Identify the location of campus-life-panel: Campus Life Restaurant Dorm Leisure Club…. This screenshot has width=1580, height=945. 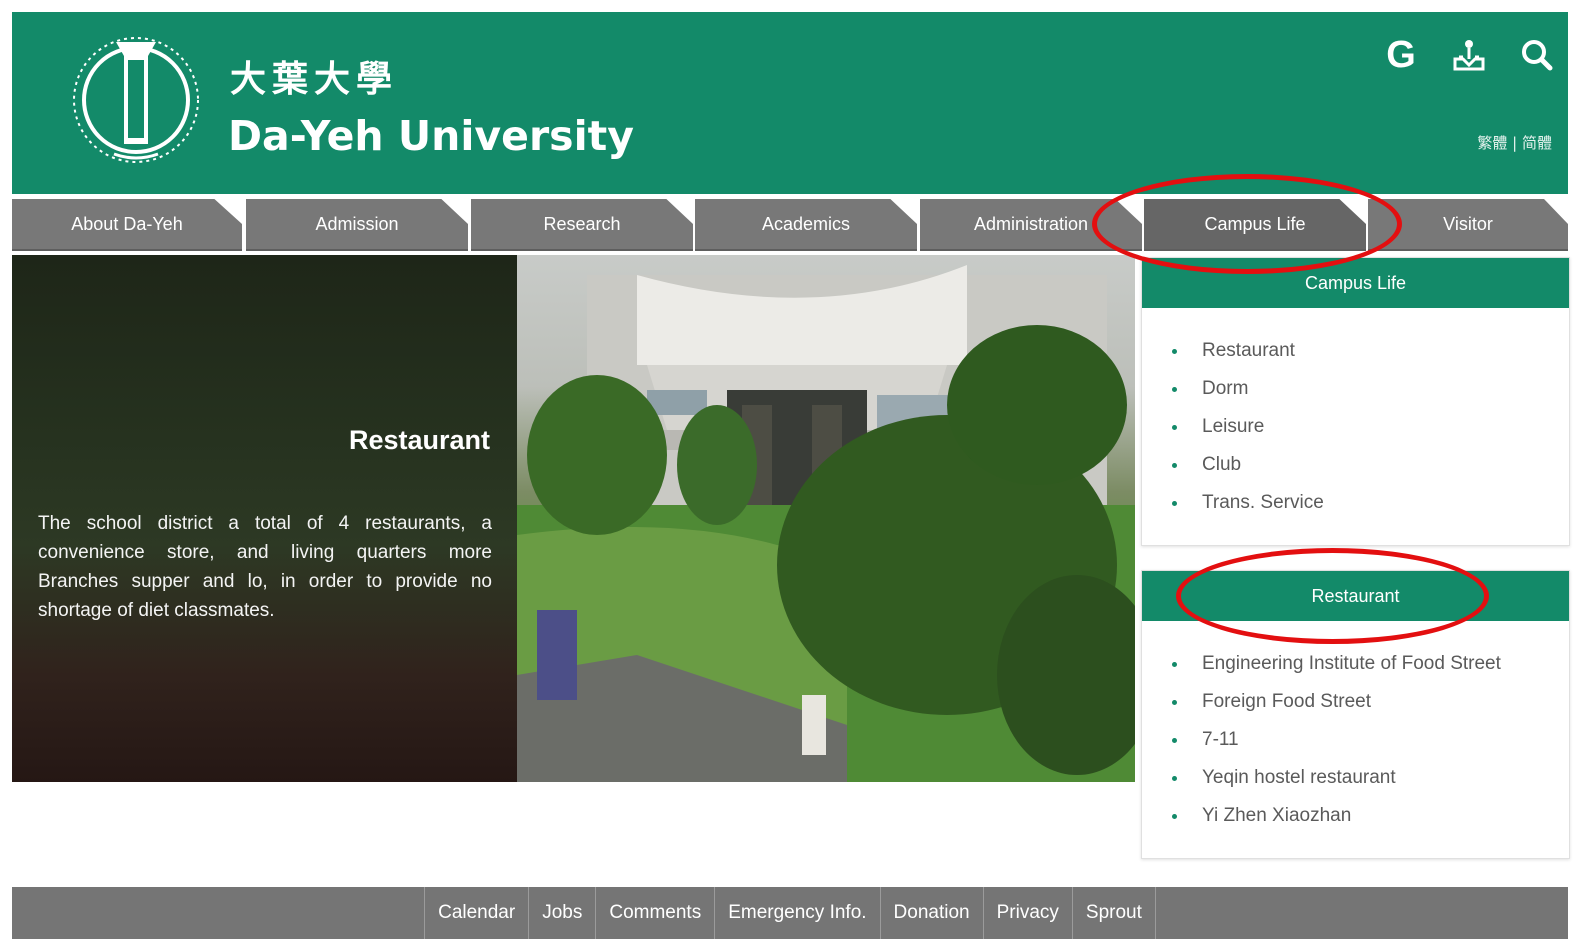
(1355, 401).